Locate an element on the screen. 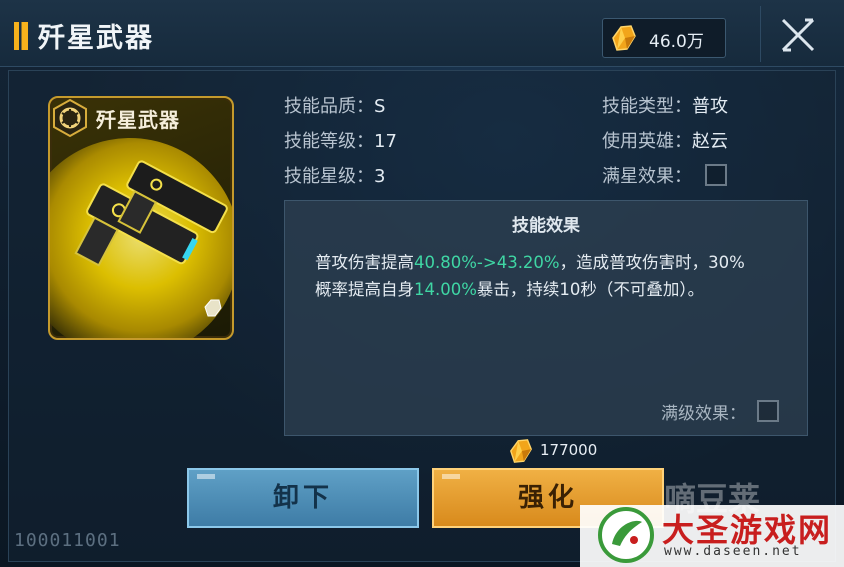 This screenshot has width=844, height=567. hero-label: 使用英雄： is located at coordinates (647, 141).